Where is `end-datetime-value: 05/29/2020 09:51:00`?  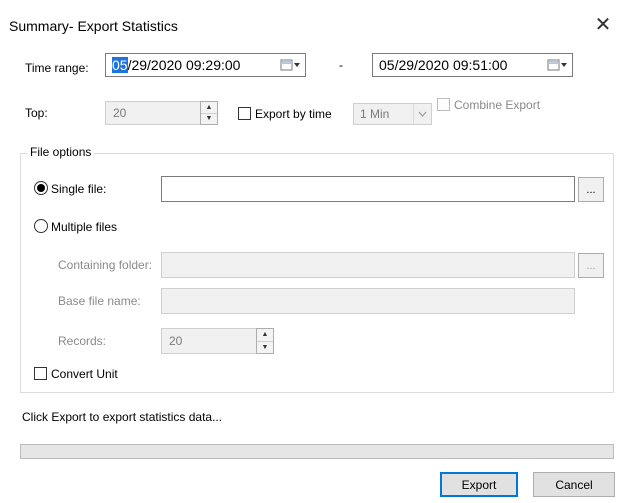
end-datetime-value: 05/29/2020 09:51:00 is located at coordinates (458, 65).